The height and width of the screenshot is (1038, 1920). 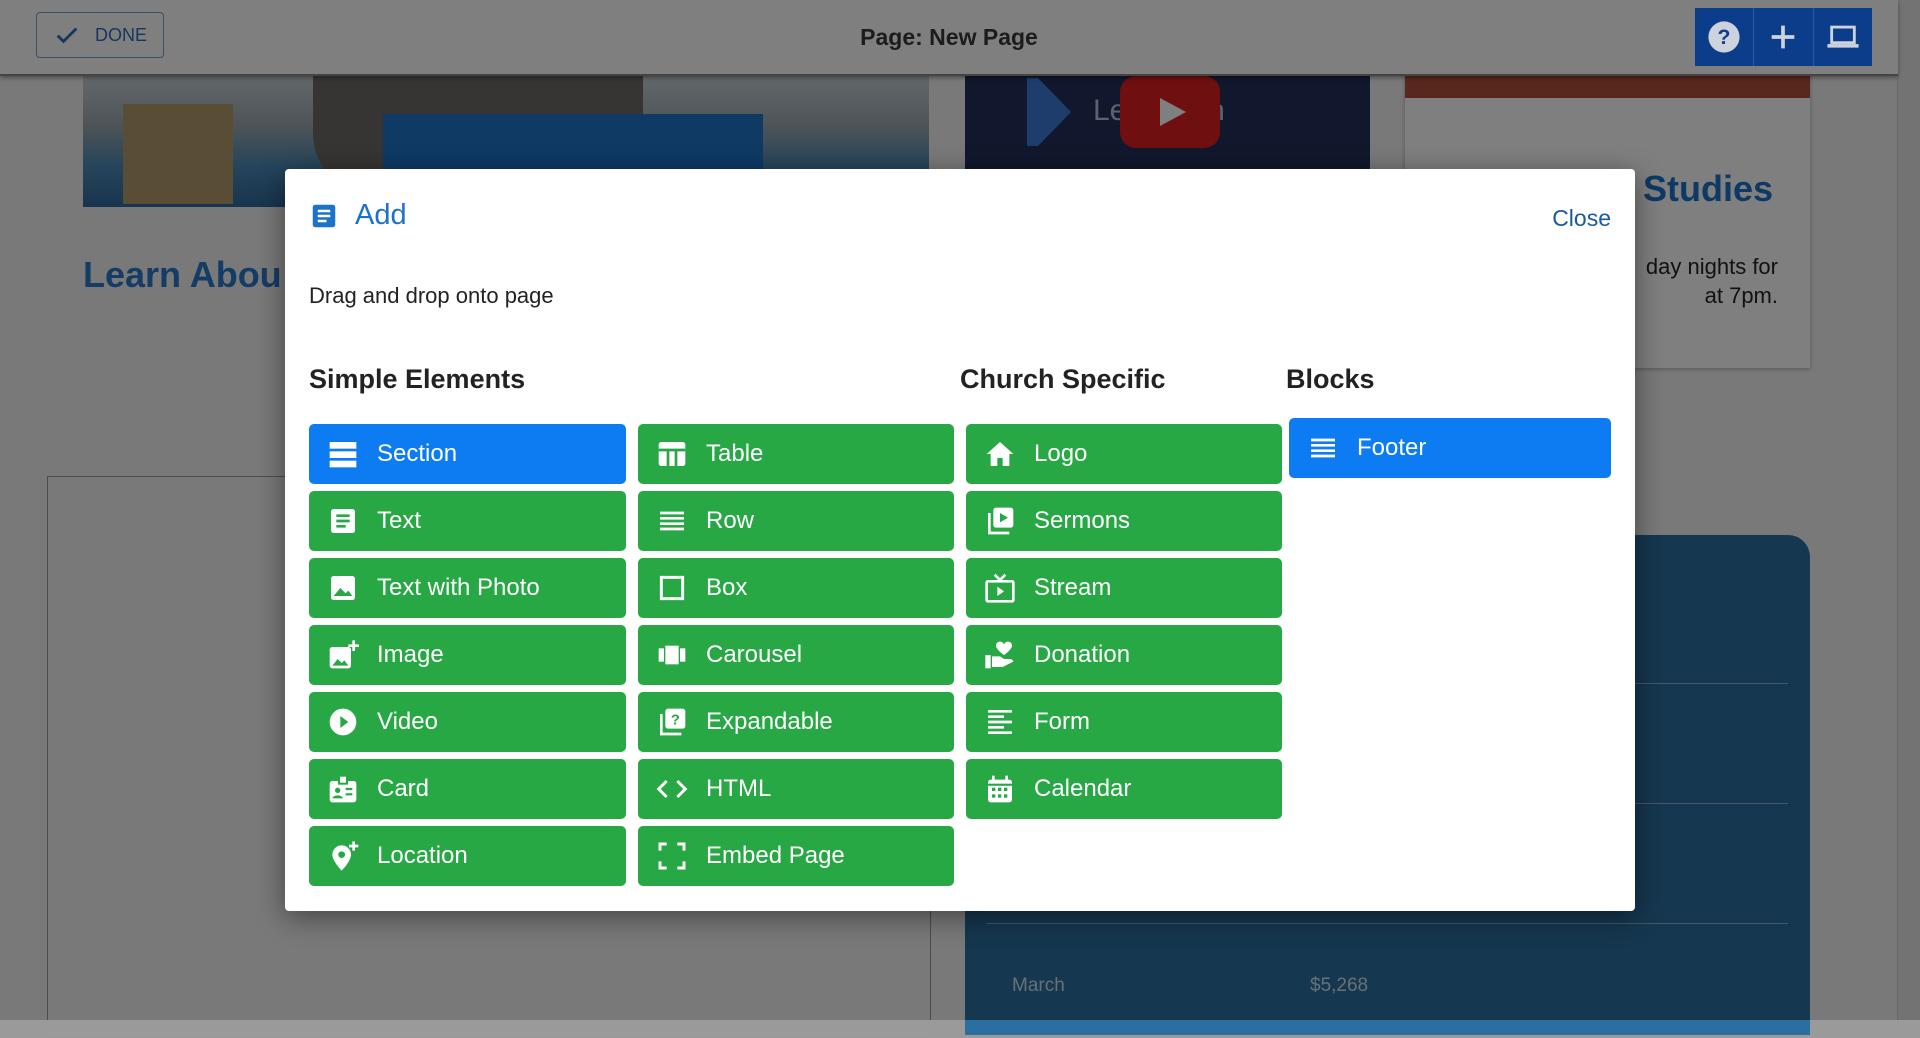 What do you see at coordinates (796, 588) in the screenshot?
I see `element-box-button: Box` at bounding box center [796, 588].